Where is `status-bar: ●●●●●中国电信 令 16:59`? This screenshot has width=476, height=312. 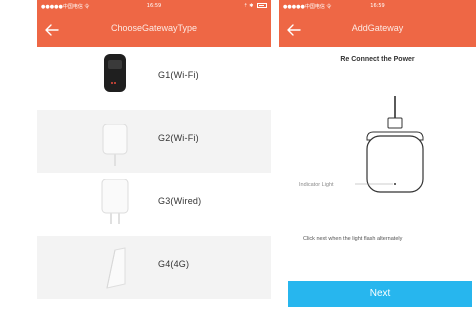 status-bar: ●●●●●中国电信 令 16:59 is located at coordinates (377, 6).